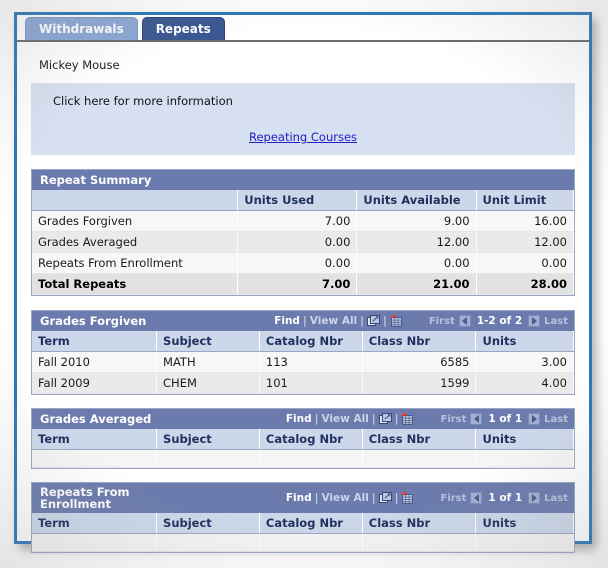  What do you see at coordinates (416, 242) in the screenshot?
I see `summary-units-available: 12.00` at bounding box center [416, 242].